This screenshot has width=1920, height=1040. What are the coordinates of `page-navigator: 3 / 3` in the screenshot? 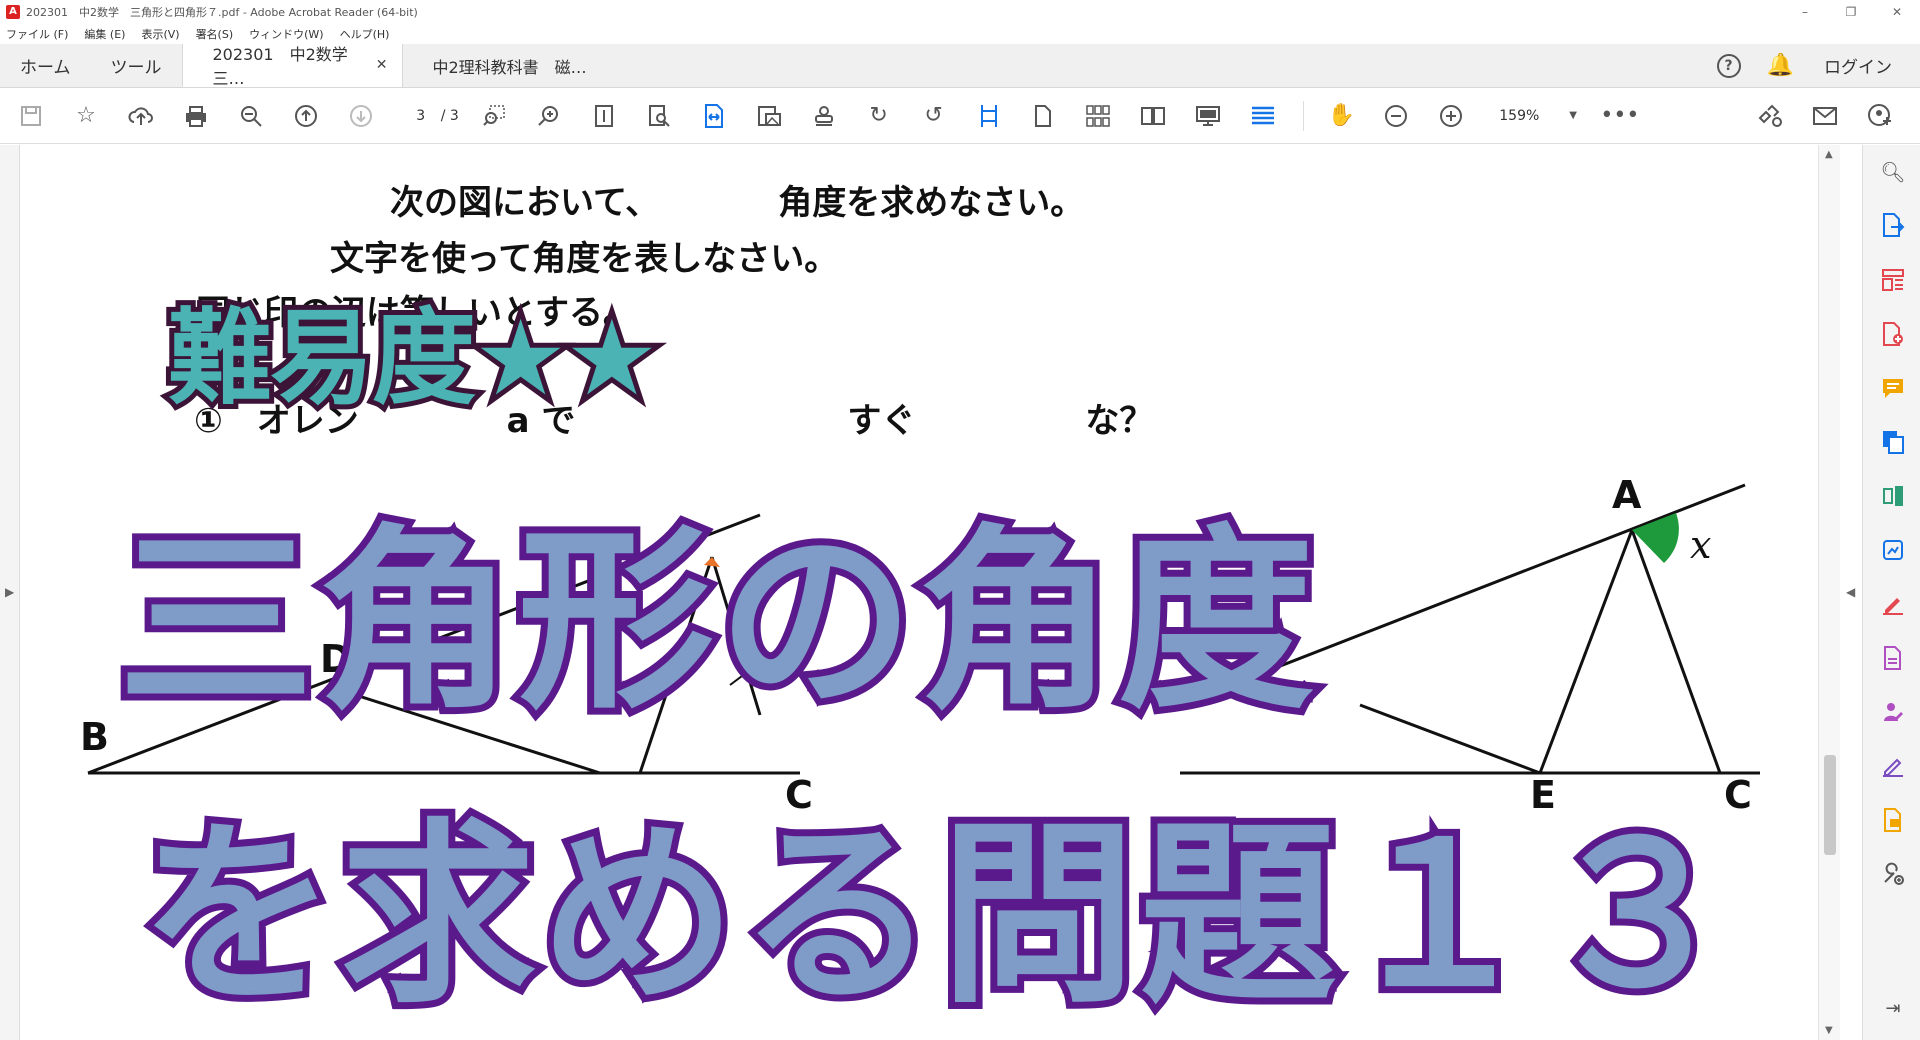 It's located at (430, 116).